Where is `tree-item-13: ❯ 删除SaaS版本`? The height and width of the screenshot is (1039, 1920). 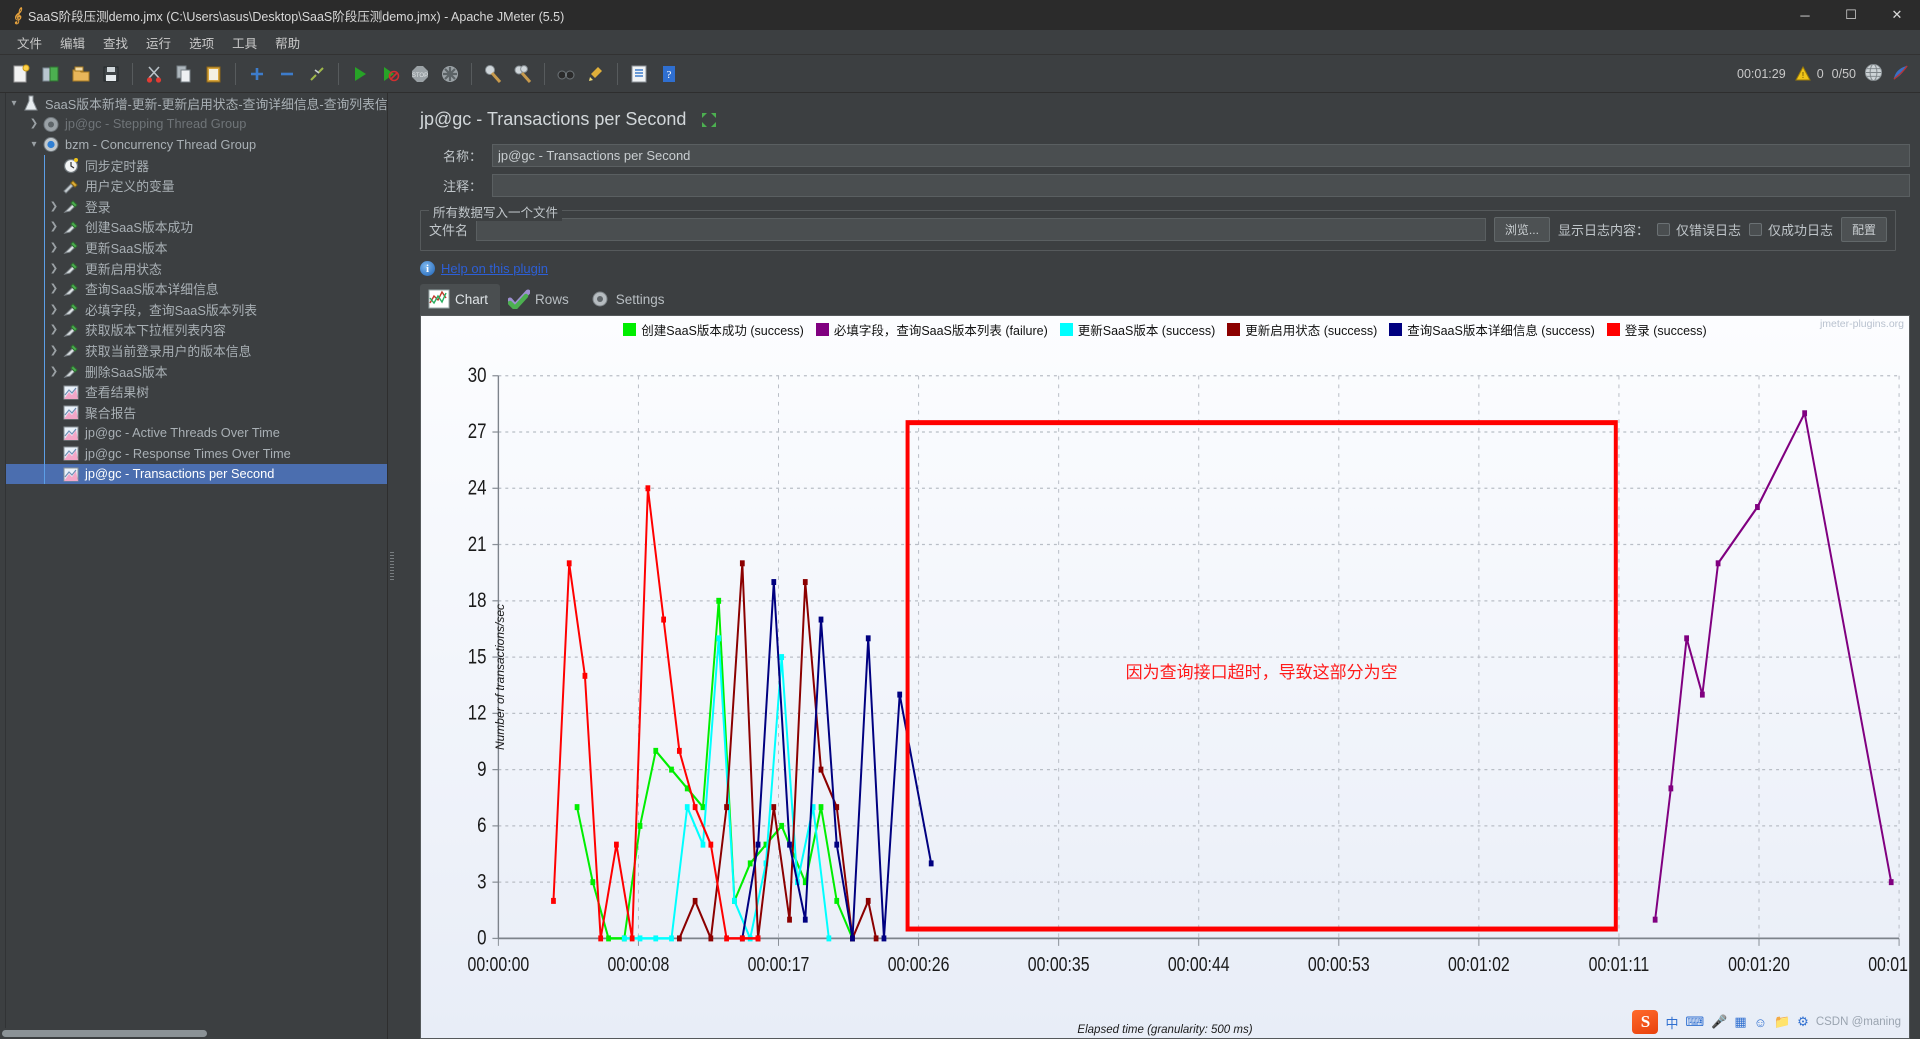
tree-item-13: ❯ 删除SaaS版本 is located at coordinates (193, 371).